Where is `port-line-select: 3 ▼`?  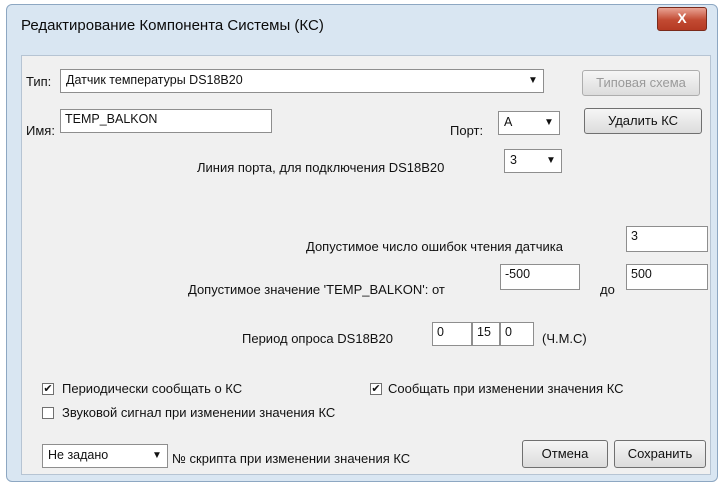
port-line-select: 3 ▼ is located at coordinates (533, 161).